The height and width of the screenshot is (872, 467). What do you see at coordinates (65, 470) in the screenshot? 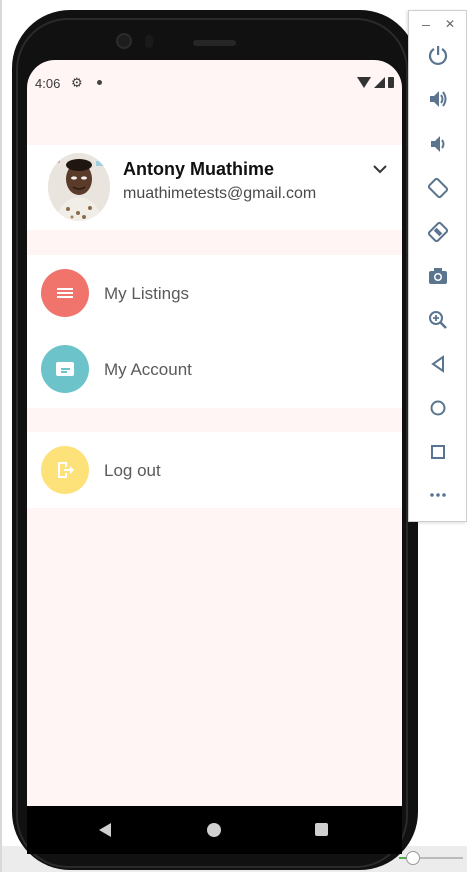
I see `logout-icon` at bounding box center [65, 470].